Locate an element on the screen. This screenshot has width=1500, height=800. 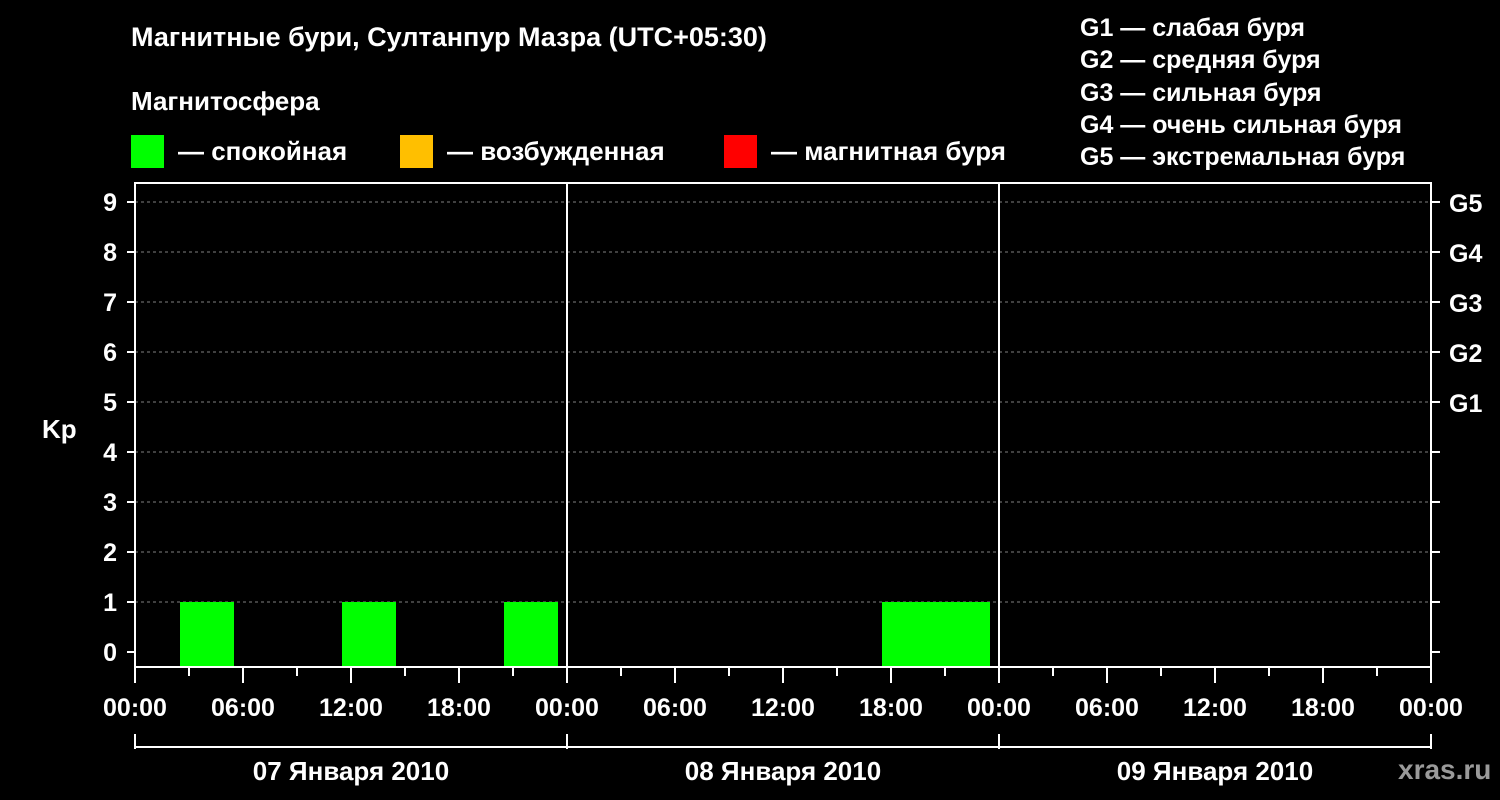
y-tick-label: 1 is located at coordinates (110, 603).